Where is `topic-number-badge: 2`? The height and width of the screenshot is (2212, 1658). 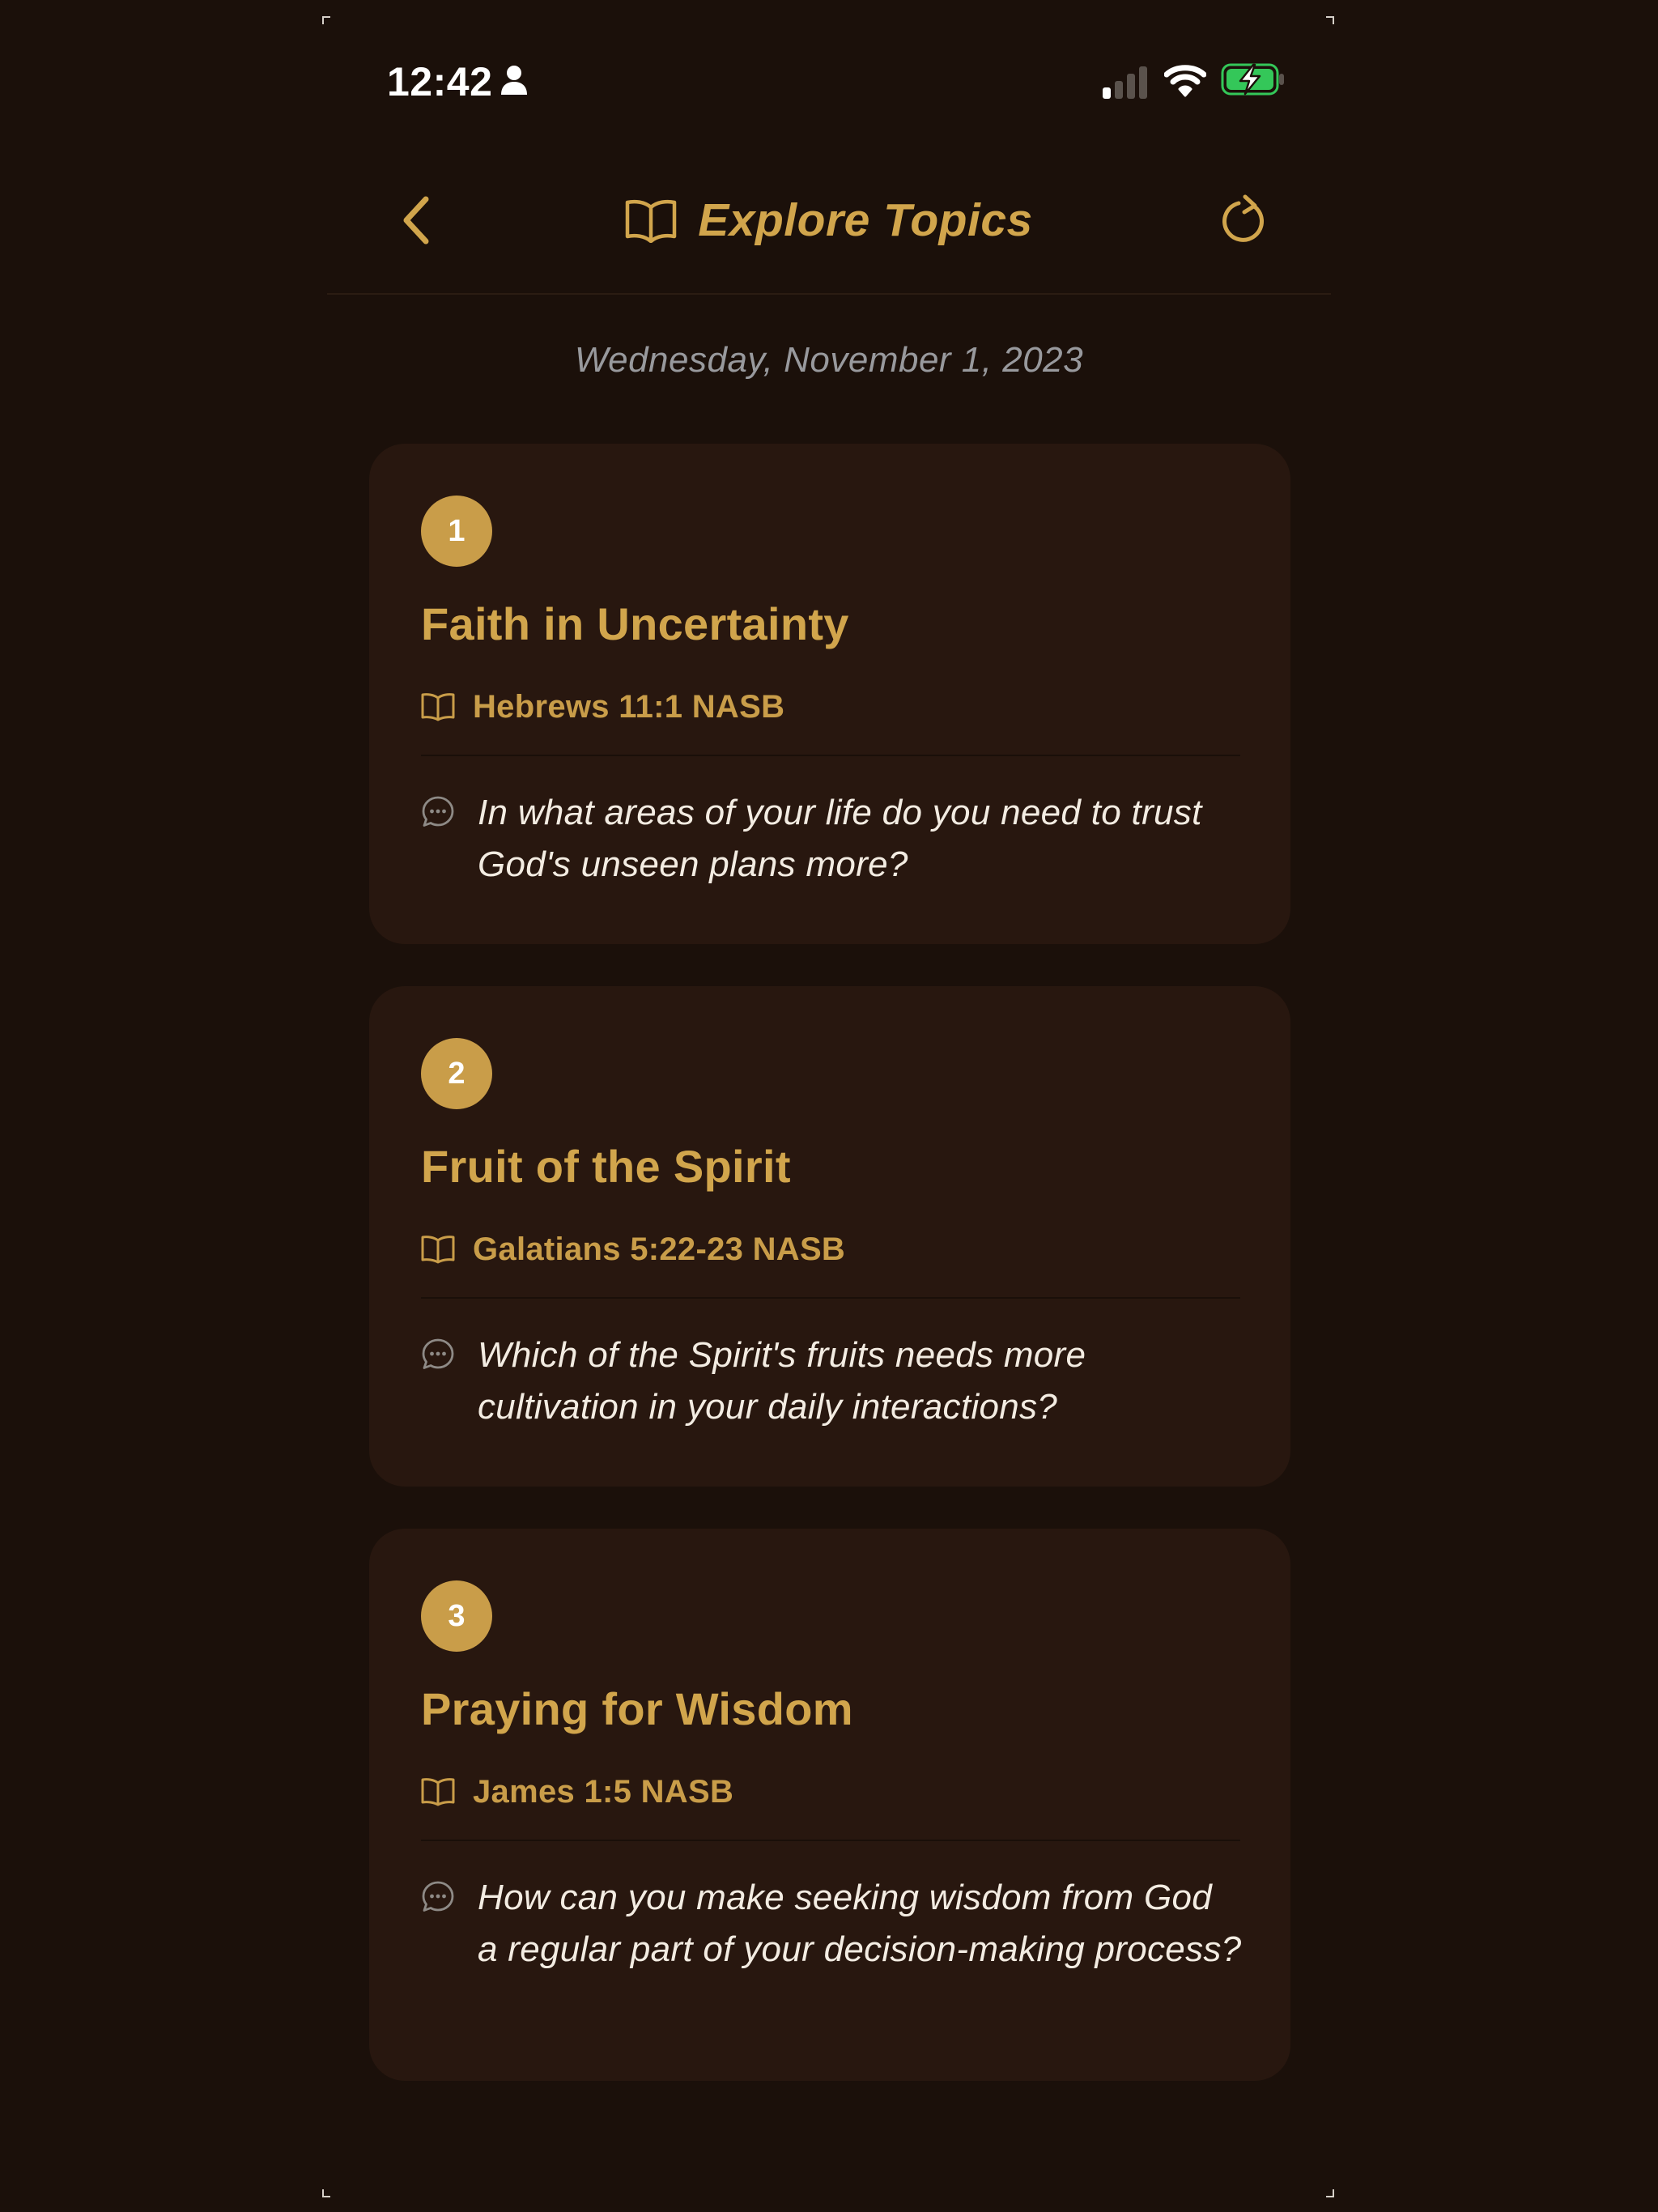
topic-number-badge: 2 is located at coordinates (456, 1073).